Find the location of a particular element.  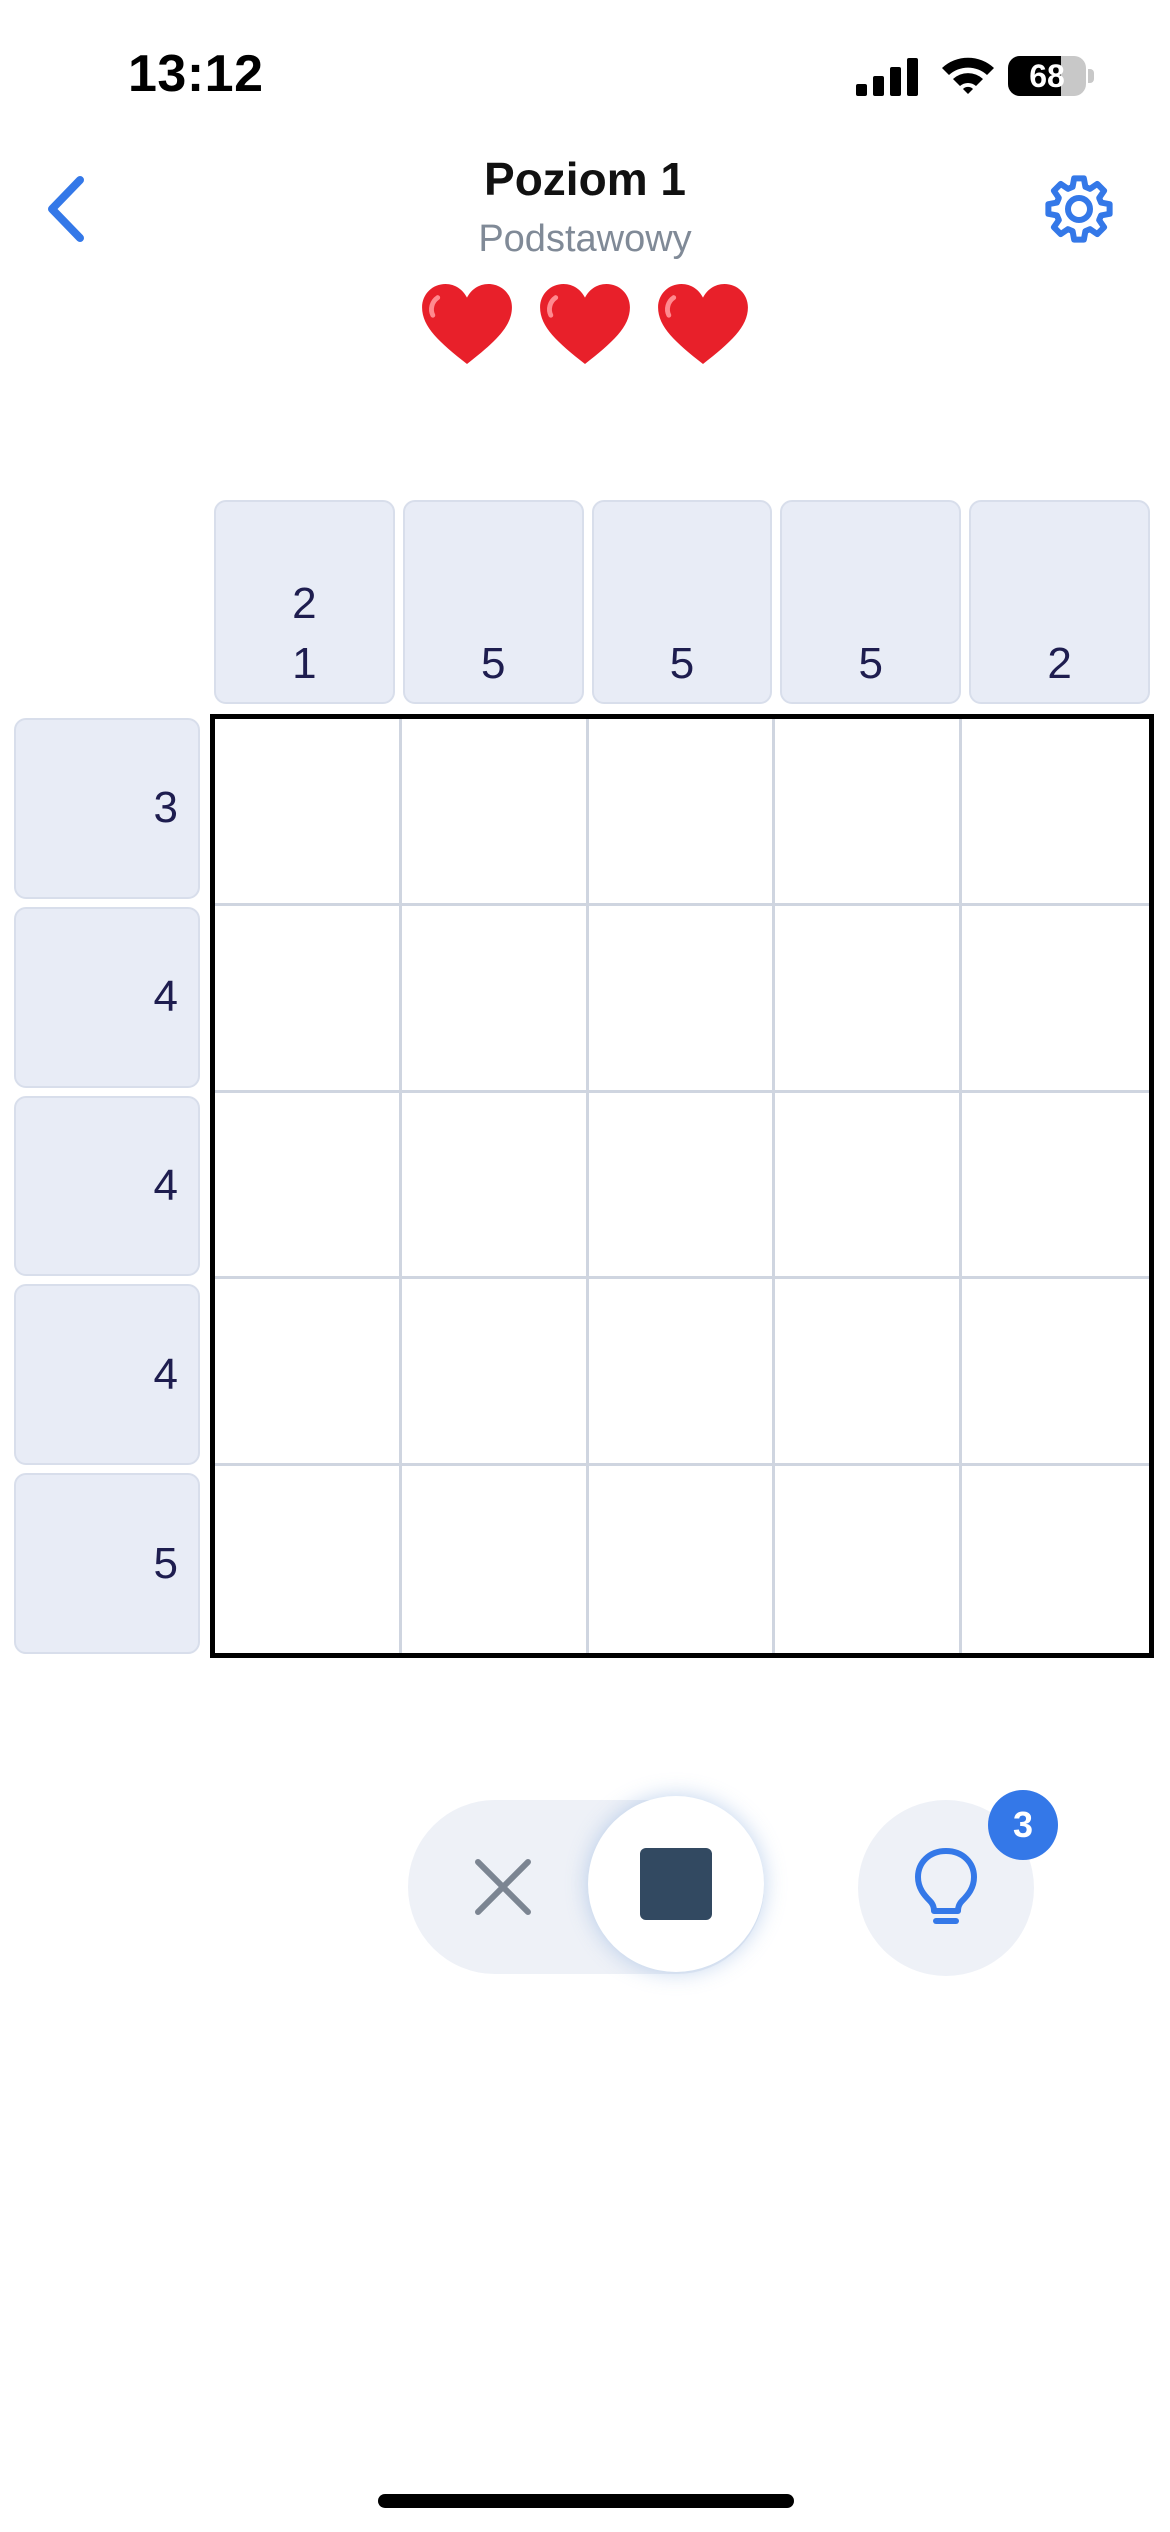

back-button is located at coordinates (66, 209).